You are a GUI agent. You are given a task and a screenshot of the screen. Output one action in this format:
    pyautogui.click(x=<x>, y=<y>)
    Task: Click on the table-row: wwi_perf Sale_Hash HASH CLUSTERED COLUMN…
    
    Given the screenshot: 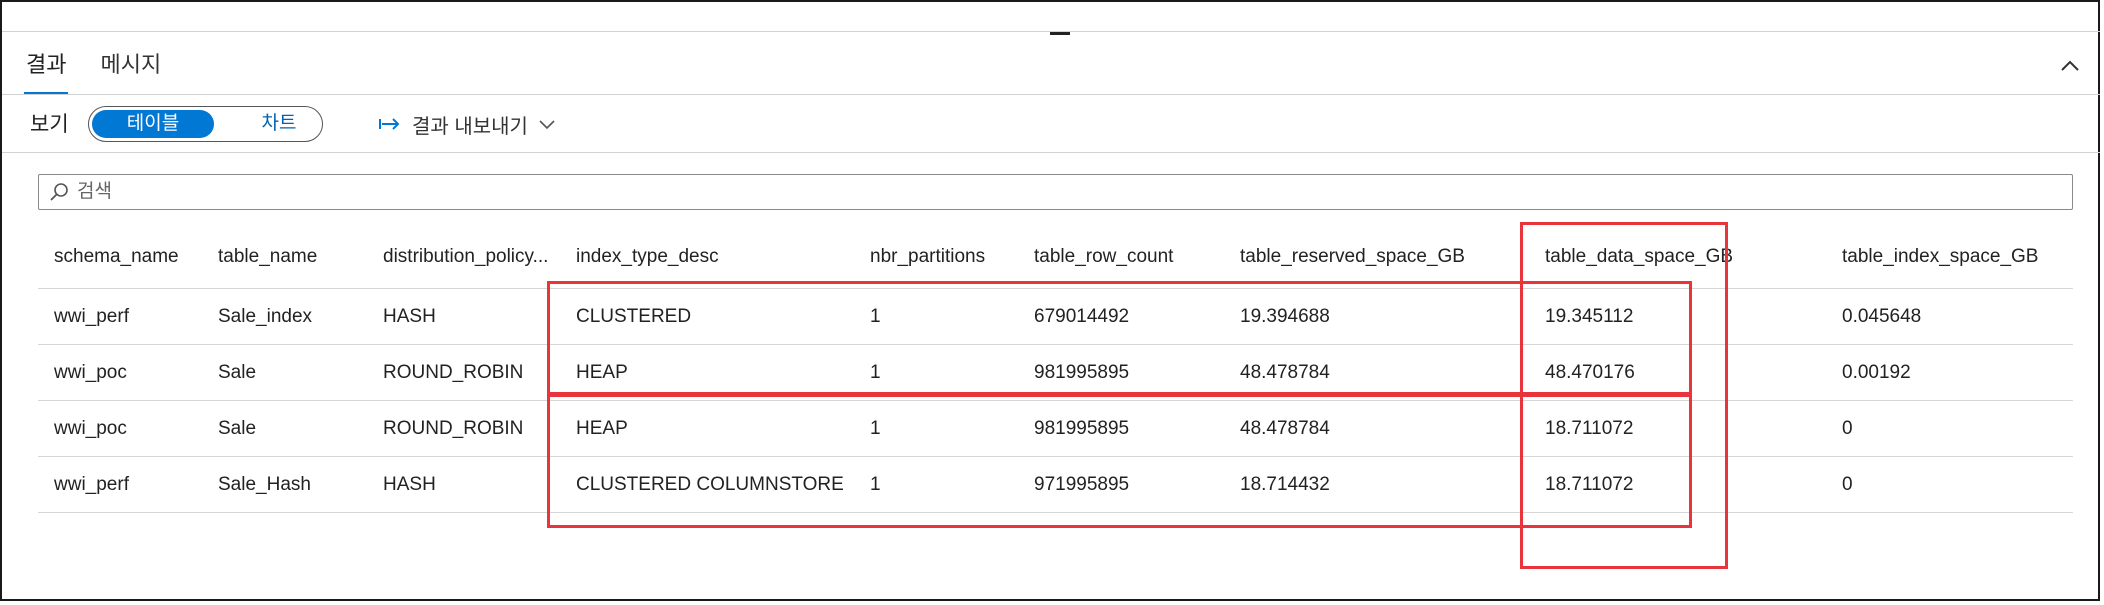 What is the action you would take?
    pyautogui.click(x=1055, y=485)
    